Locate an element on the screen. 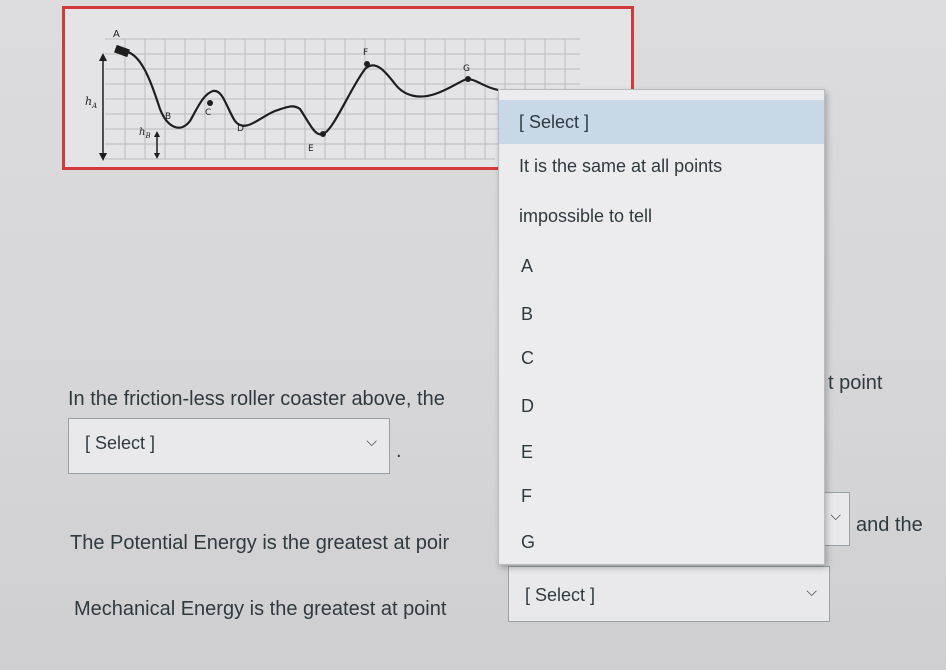 This screenshot has width=946, height=670. dropdown-option-e: E is located at coordinates (661, 452).